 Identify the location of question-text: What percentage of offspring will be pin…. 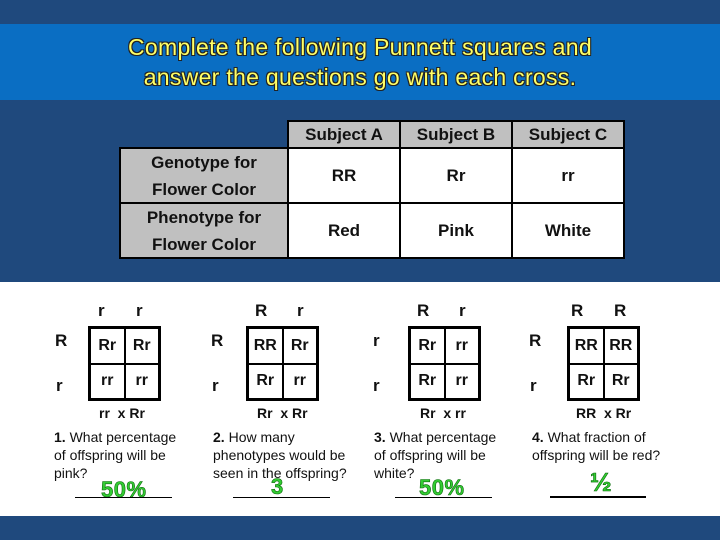
(115, 455).